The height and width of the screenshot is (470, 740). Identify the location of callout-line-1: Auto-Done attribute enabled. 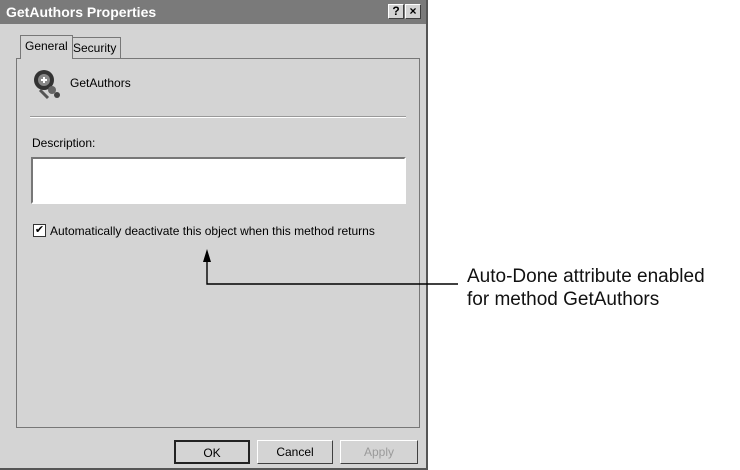
(586, 276).